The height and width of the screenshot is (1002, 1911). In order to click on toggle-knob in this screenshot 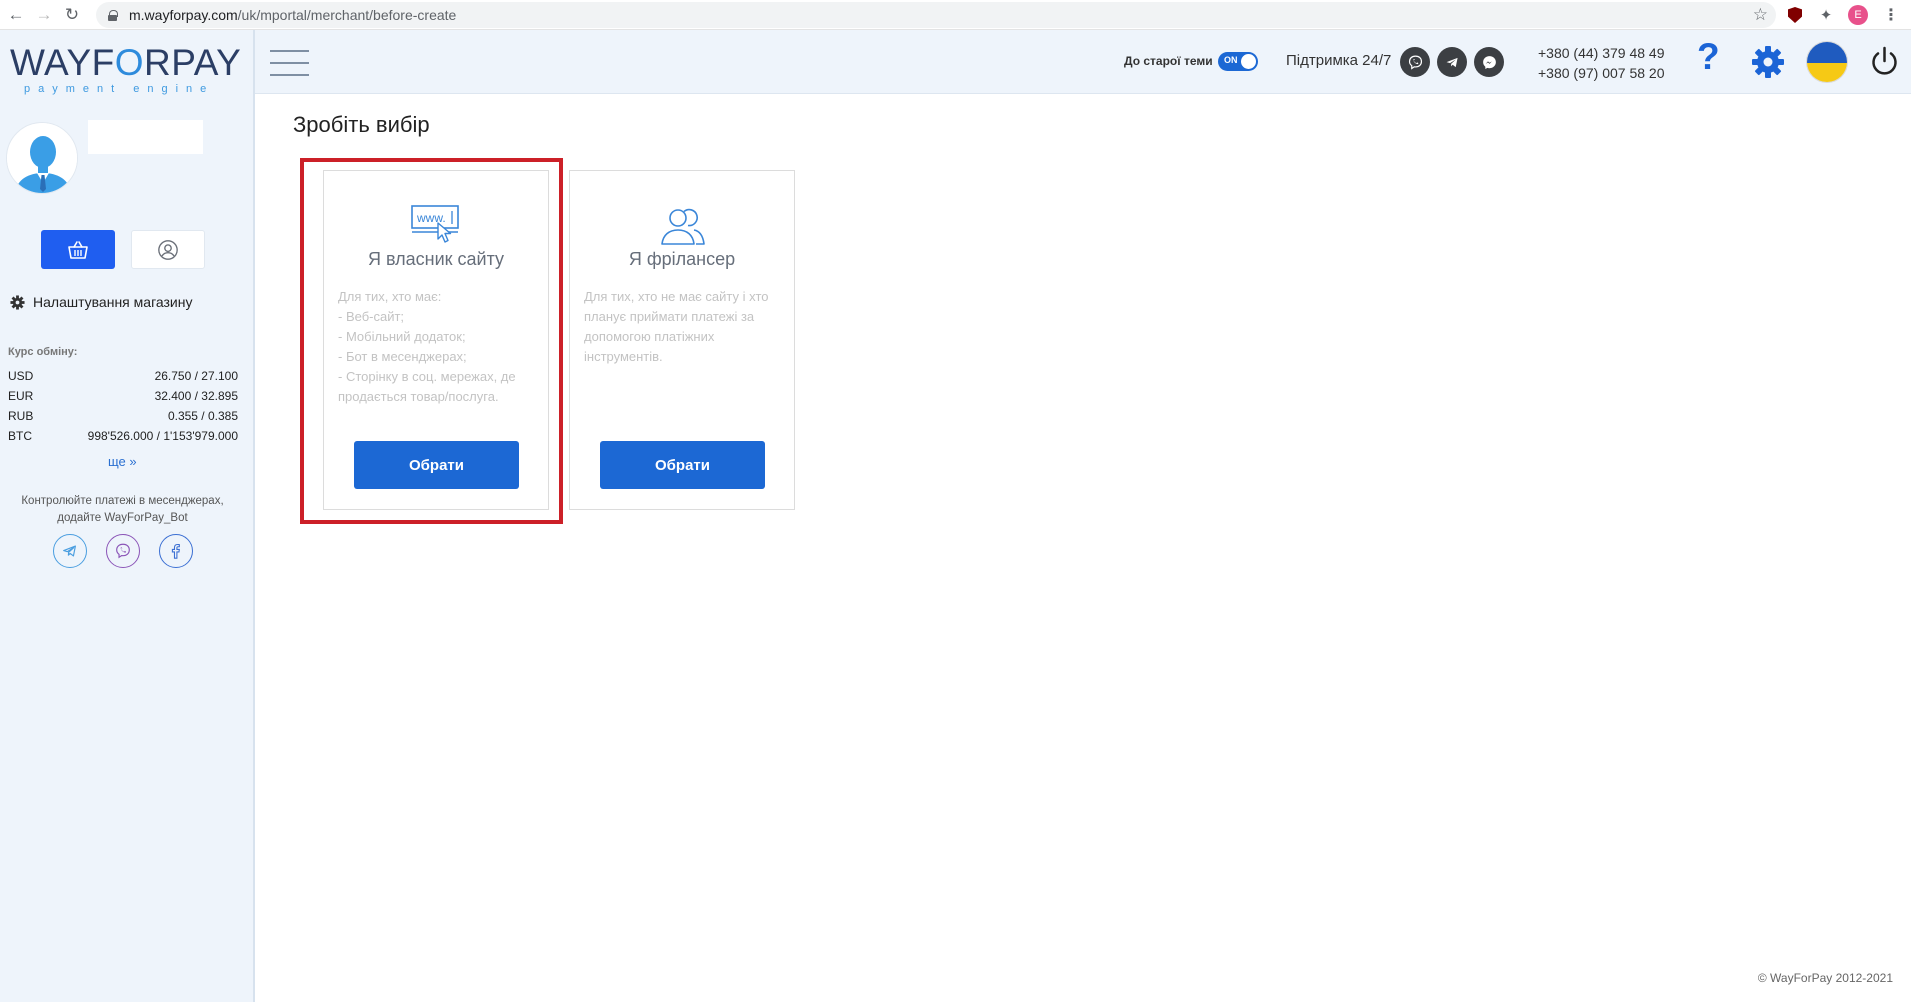, I will do `click(1248, 61)`.